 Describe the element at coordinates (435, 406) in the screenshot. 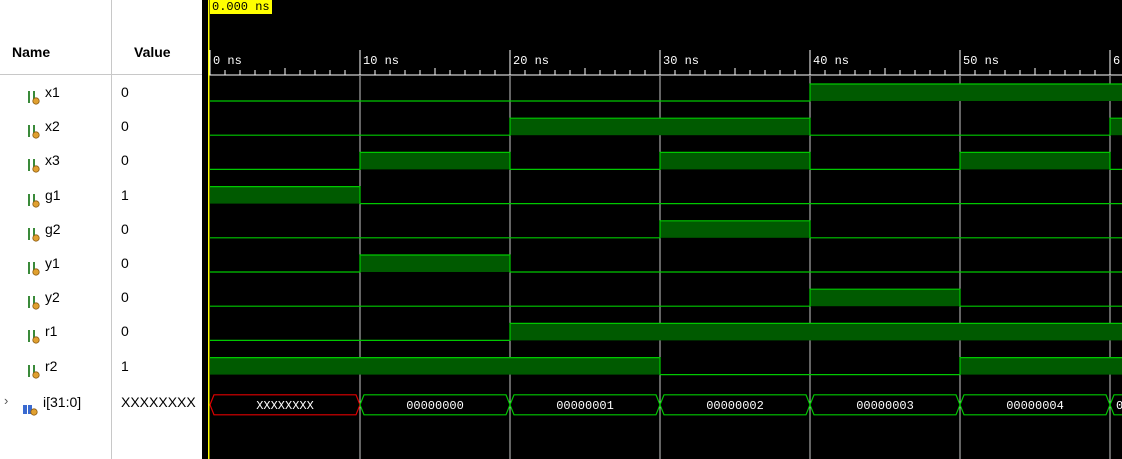

I see `bus-value-label: 00000000` at that location.